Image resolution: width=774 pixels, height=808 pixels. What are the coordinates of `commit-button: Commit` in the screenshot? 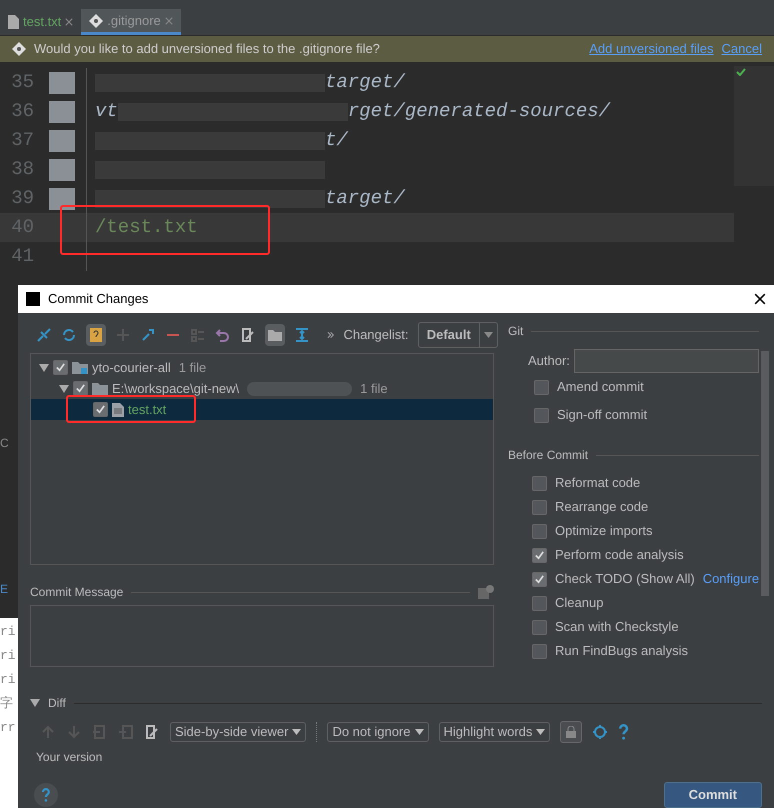 It's located at (713, 795).